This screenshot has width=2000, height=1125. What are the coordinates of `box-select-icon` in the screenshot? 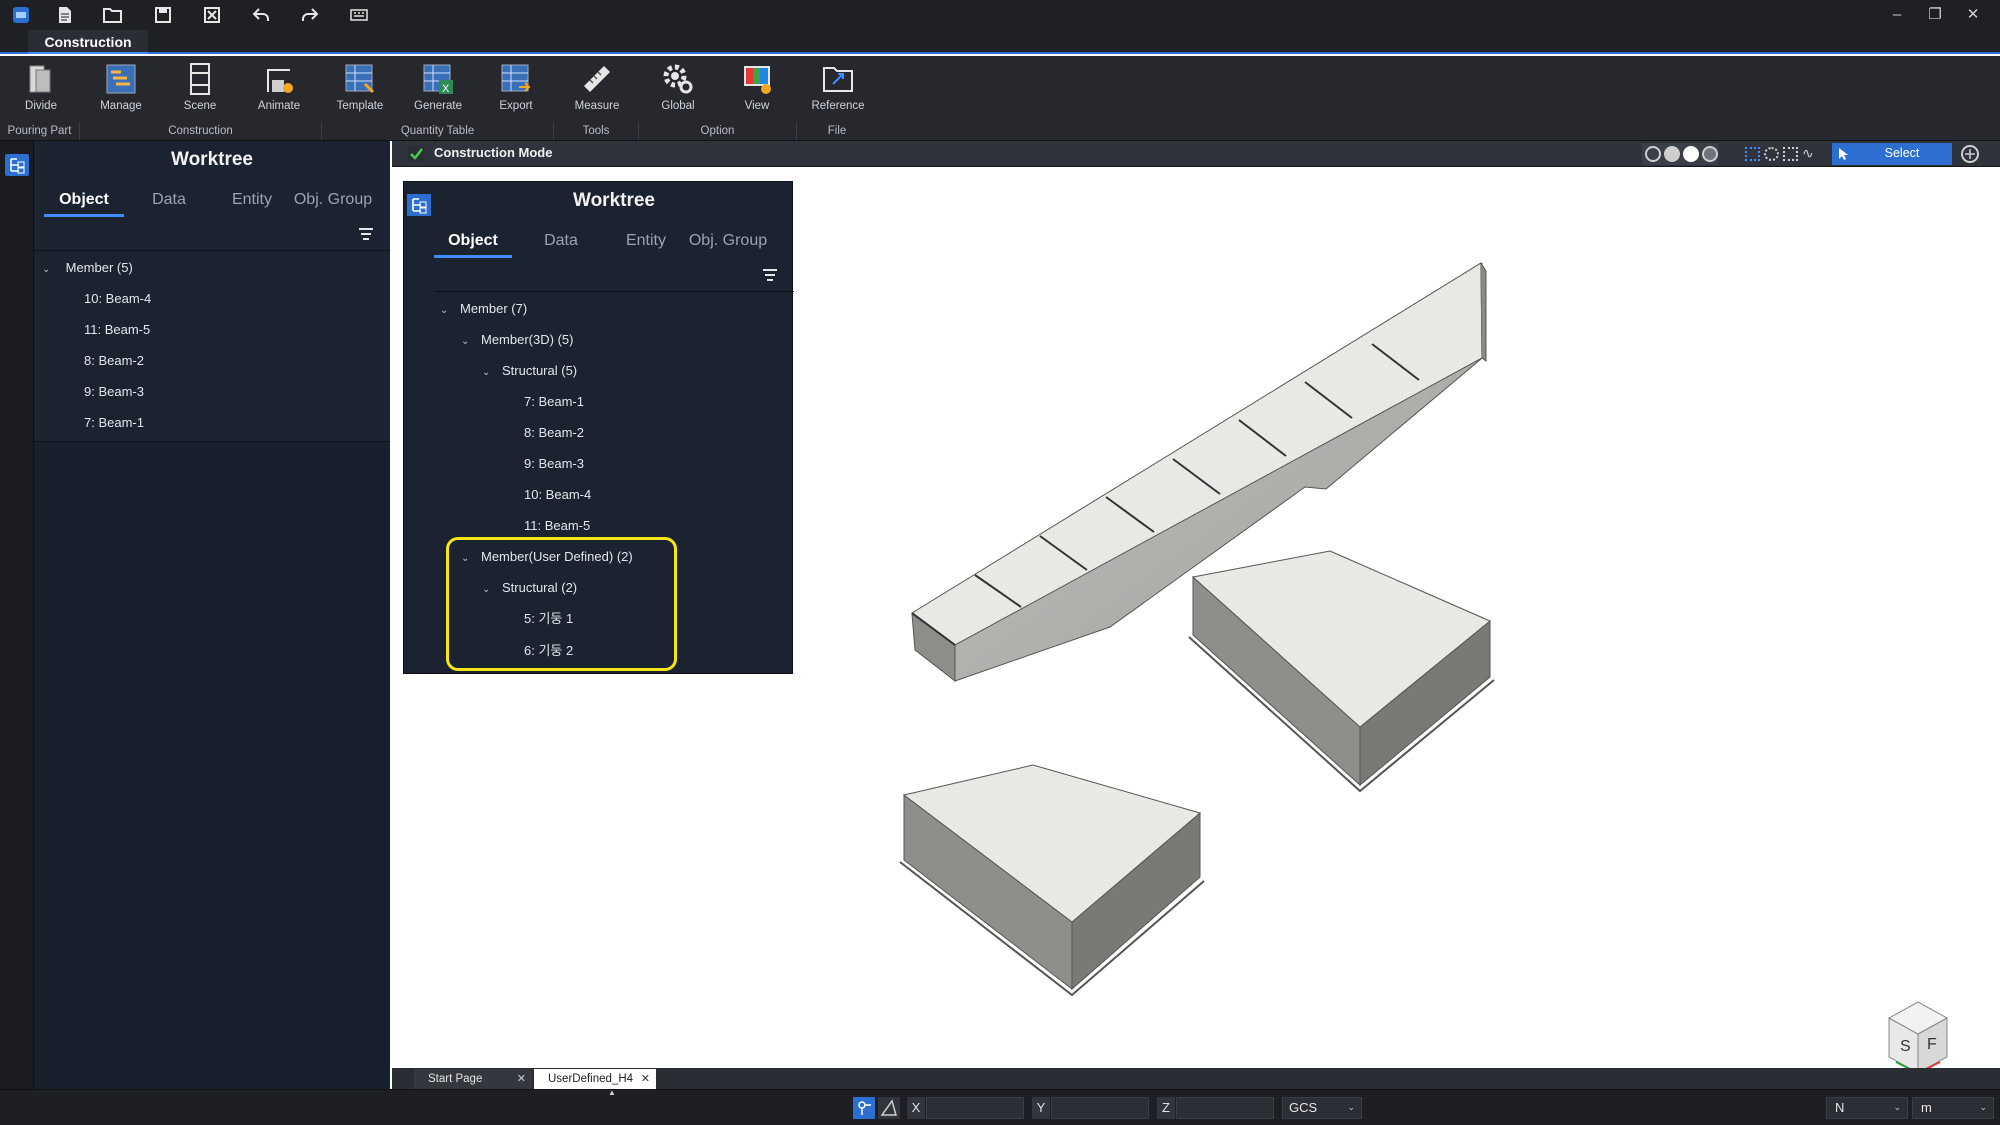 It's located at (1752, 154).